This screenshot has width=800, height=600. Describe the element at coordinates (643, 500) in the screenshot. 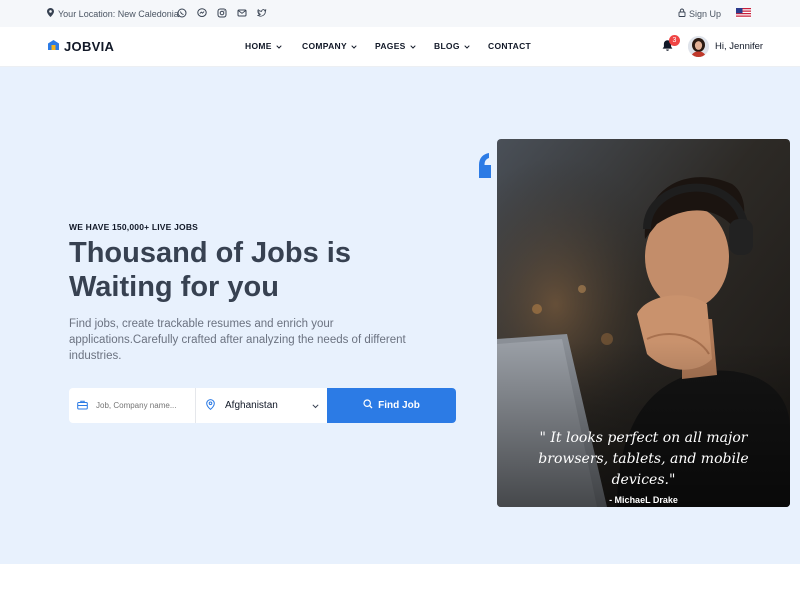

I see `testimonial-author: - MichaeL Drake` at that location.